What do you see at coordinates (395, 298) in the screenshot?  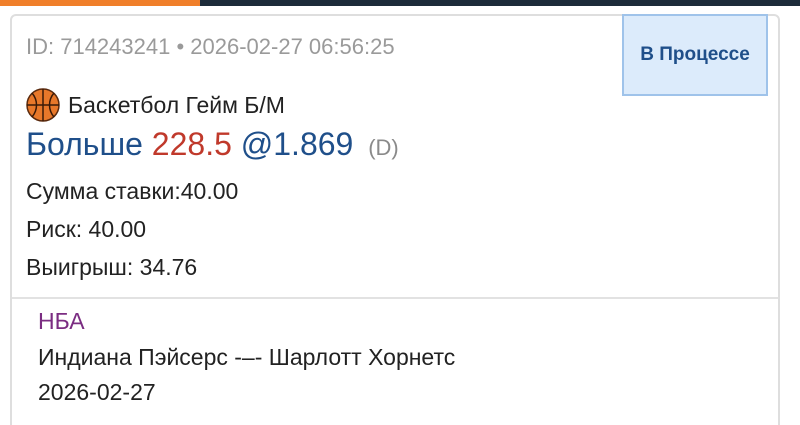 I see `divider` at bounding box center [395, 298].